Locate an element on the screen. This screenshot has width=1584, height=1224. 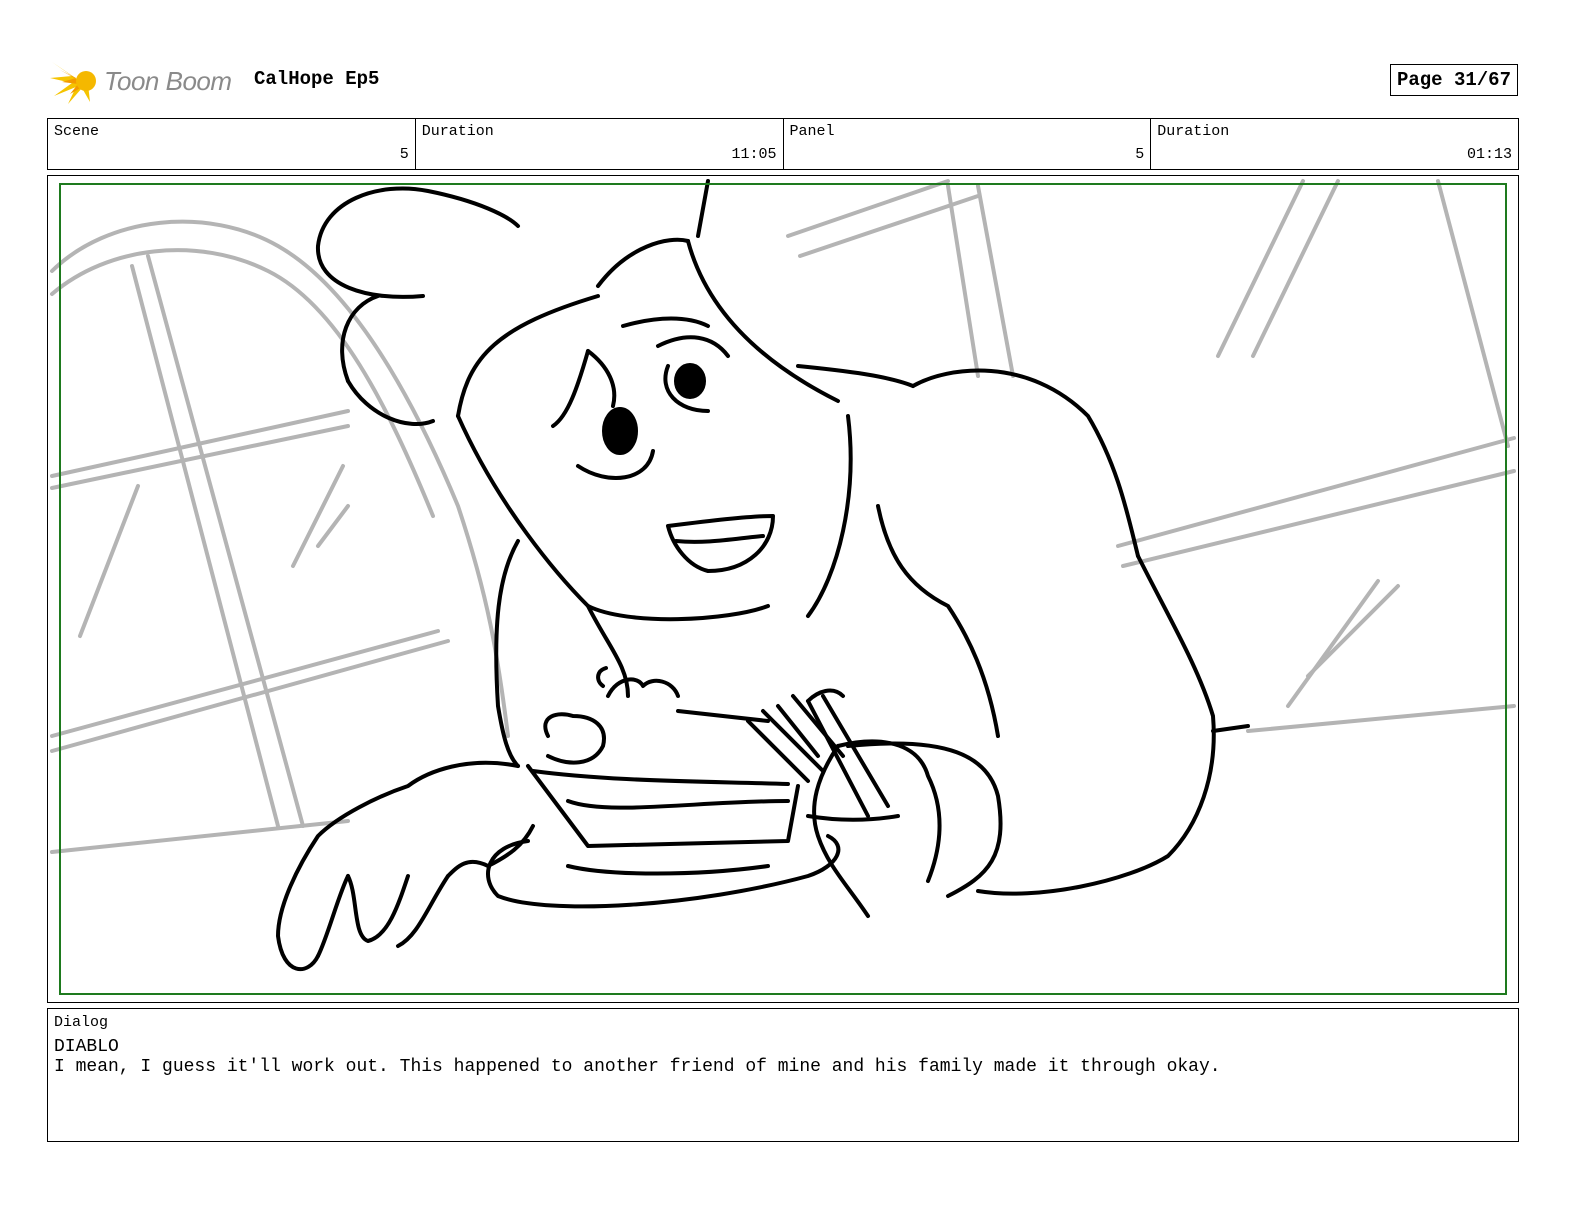
scene-duration-cell: Duration 11:05 is located at coordinates (600, 144).